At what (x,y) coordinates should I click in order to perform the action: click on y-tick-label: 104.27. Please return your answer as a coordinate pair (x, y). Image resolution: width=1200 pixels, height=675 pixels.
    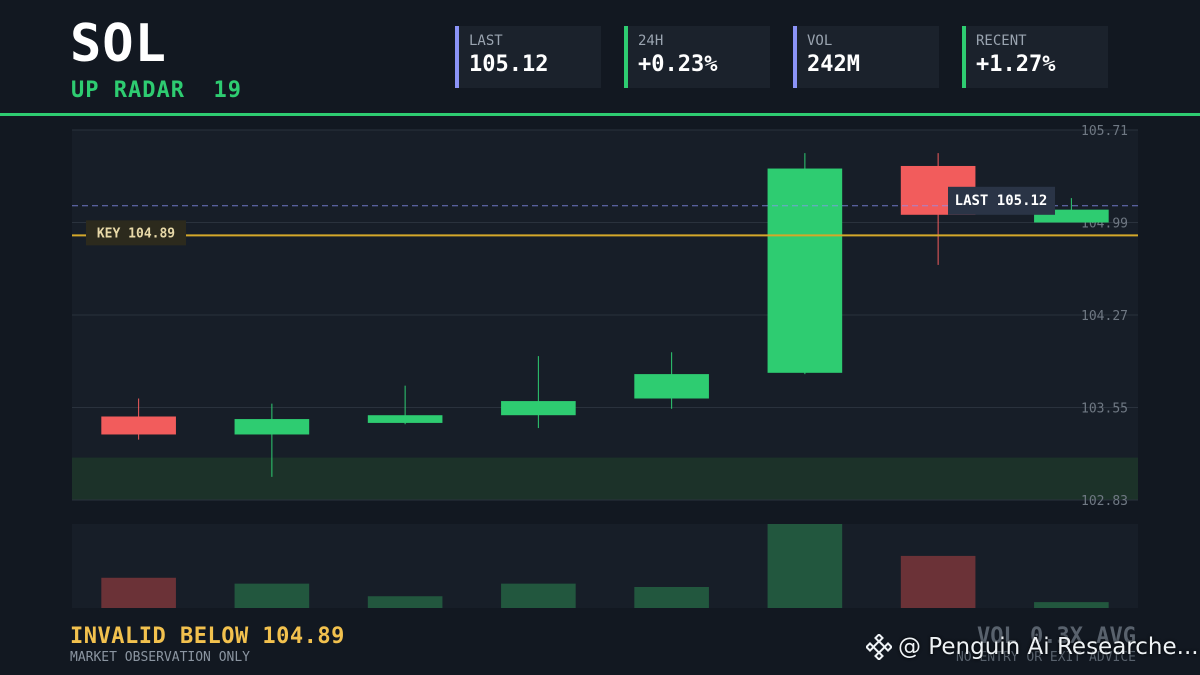
    Looking at the image, I should click on (1104, 316).